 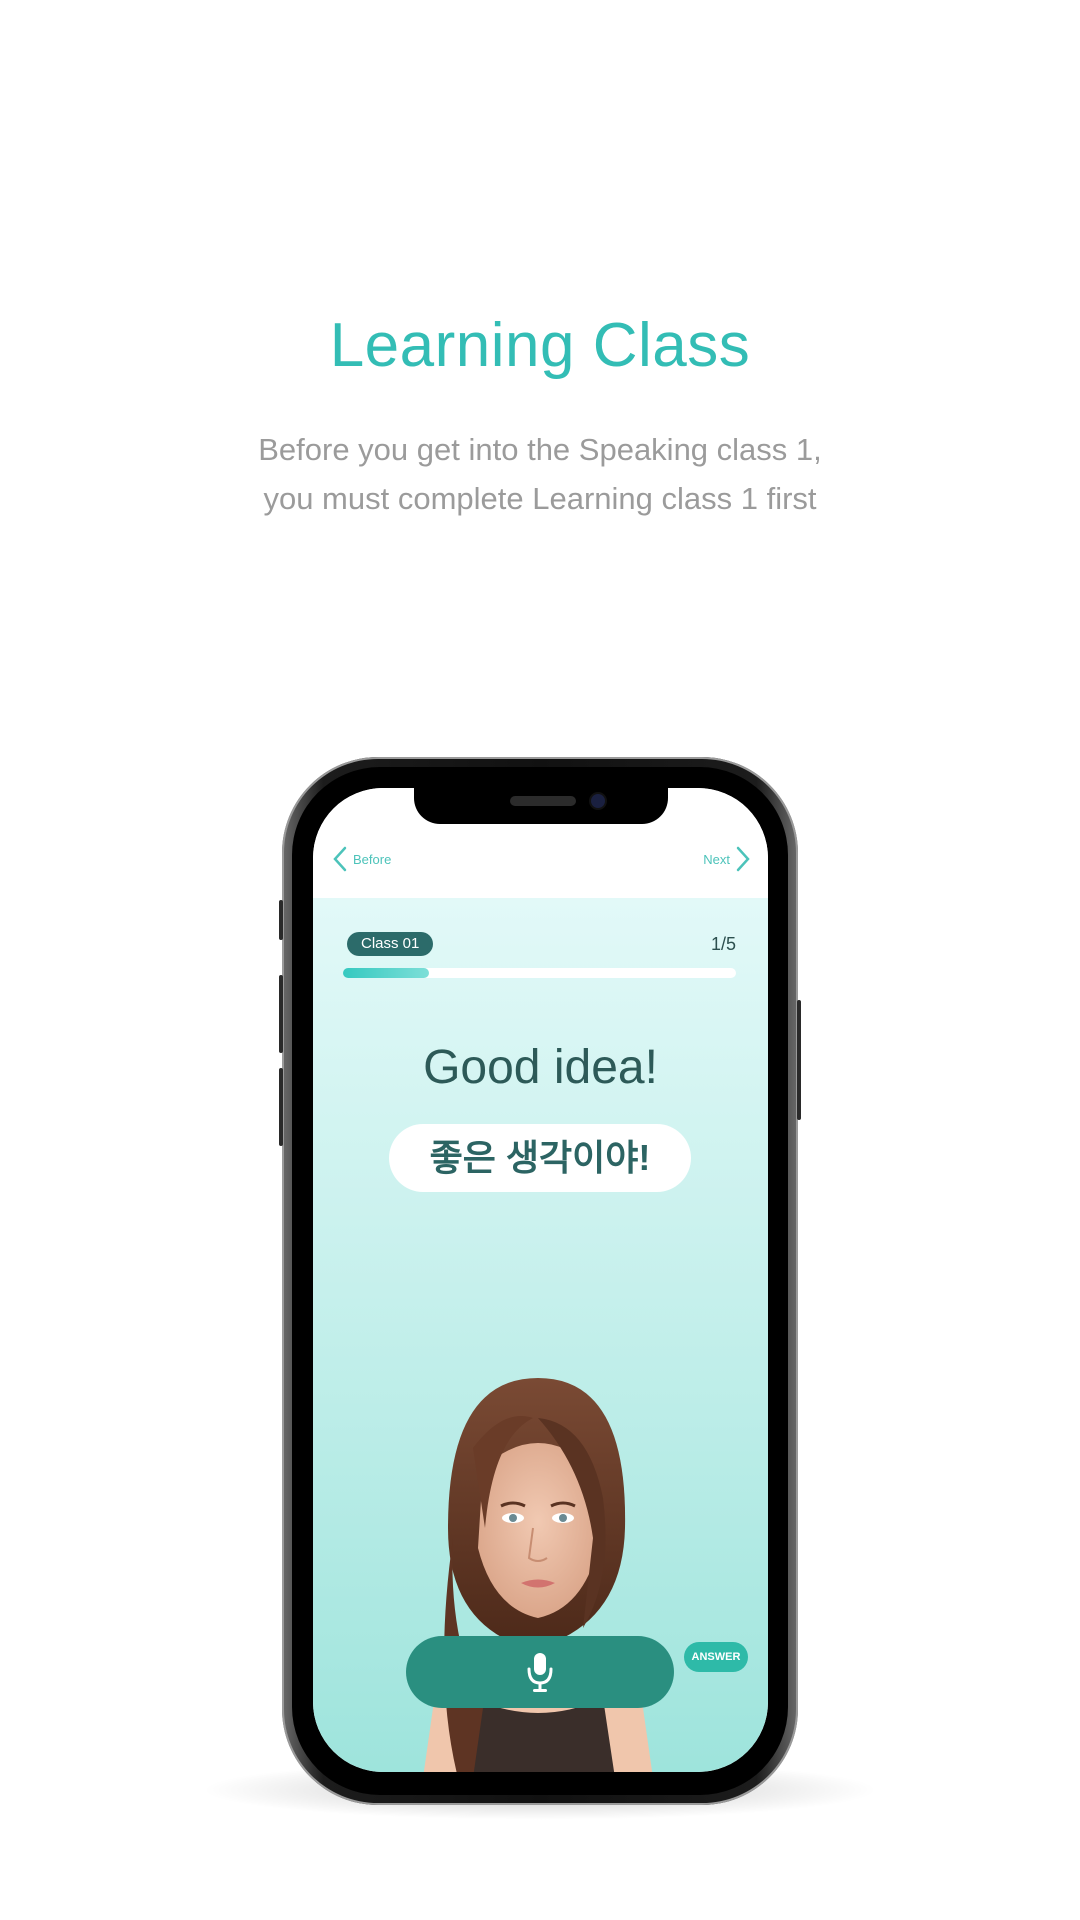 I want to click on progress-fill, so click(x=386, y=973).